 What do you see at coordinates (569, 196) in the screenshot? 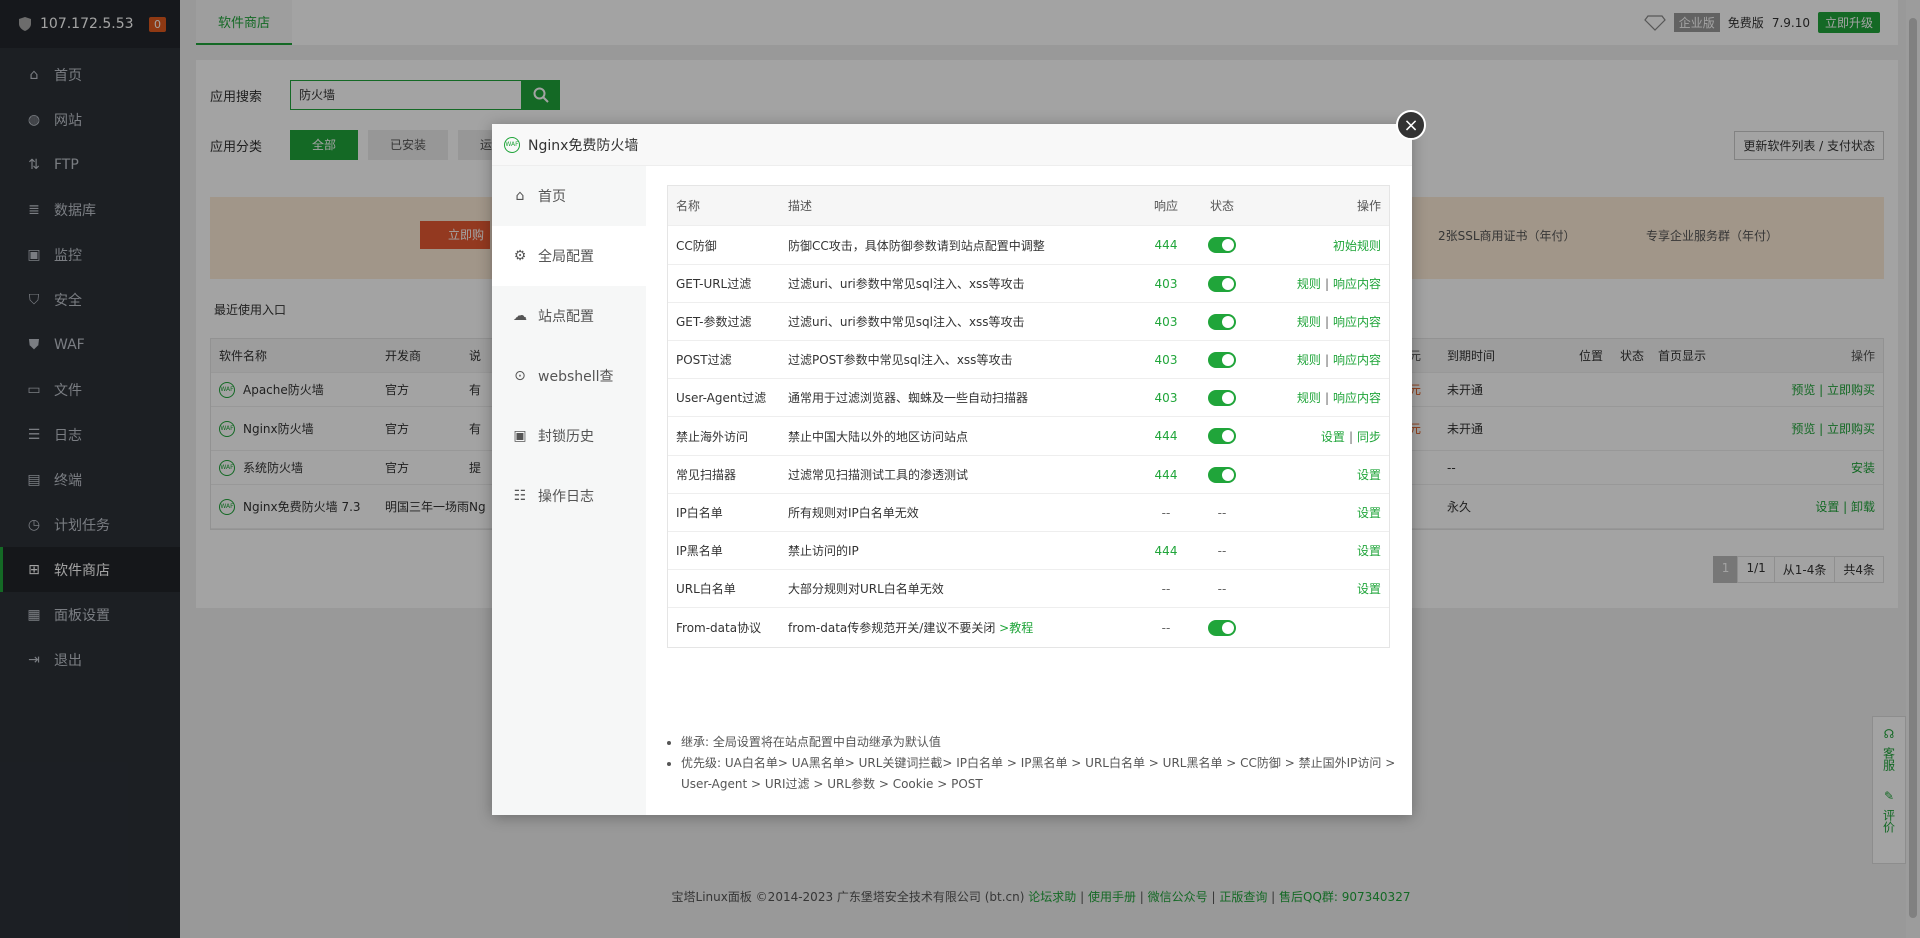
I see `modal-nav-item: ⌂ 首页` at bounding box center [569, 196].